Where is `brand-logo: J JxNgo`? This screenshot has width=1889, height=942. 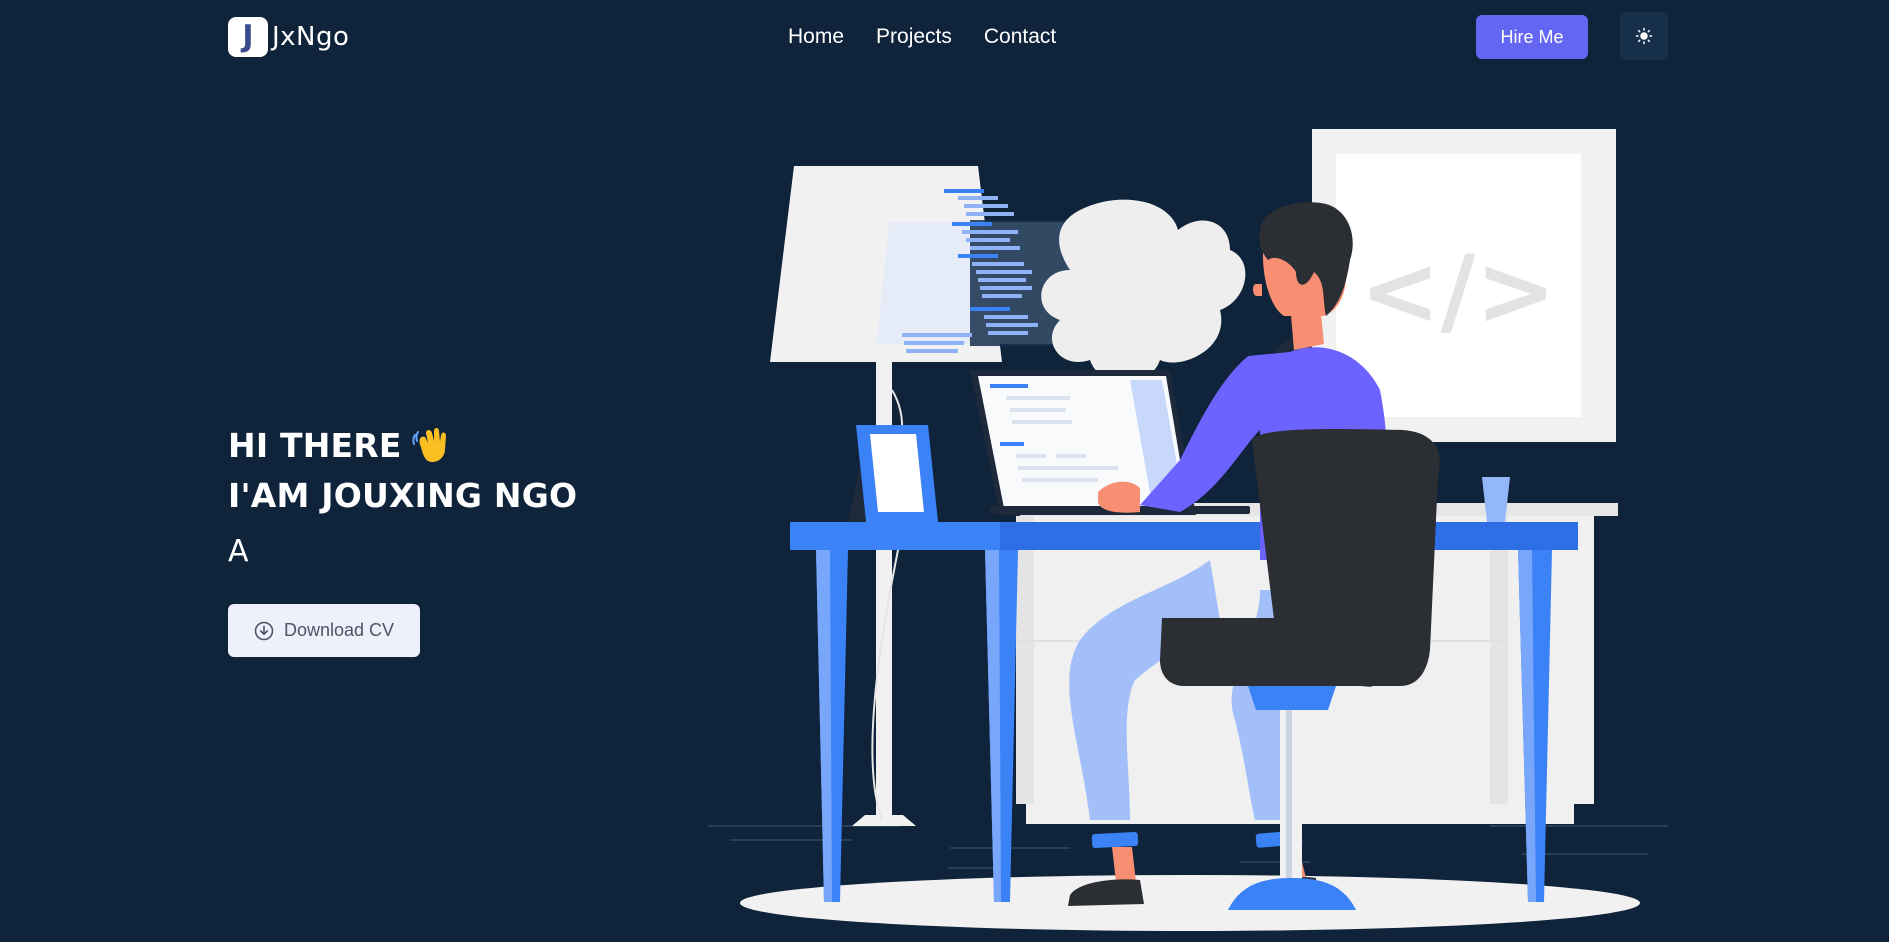
brand-logo: J JxNgo is located at coordinates (288, 37).